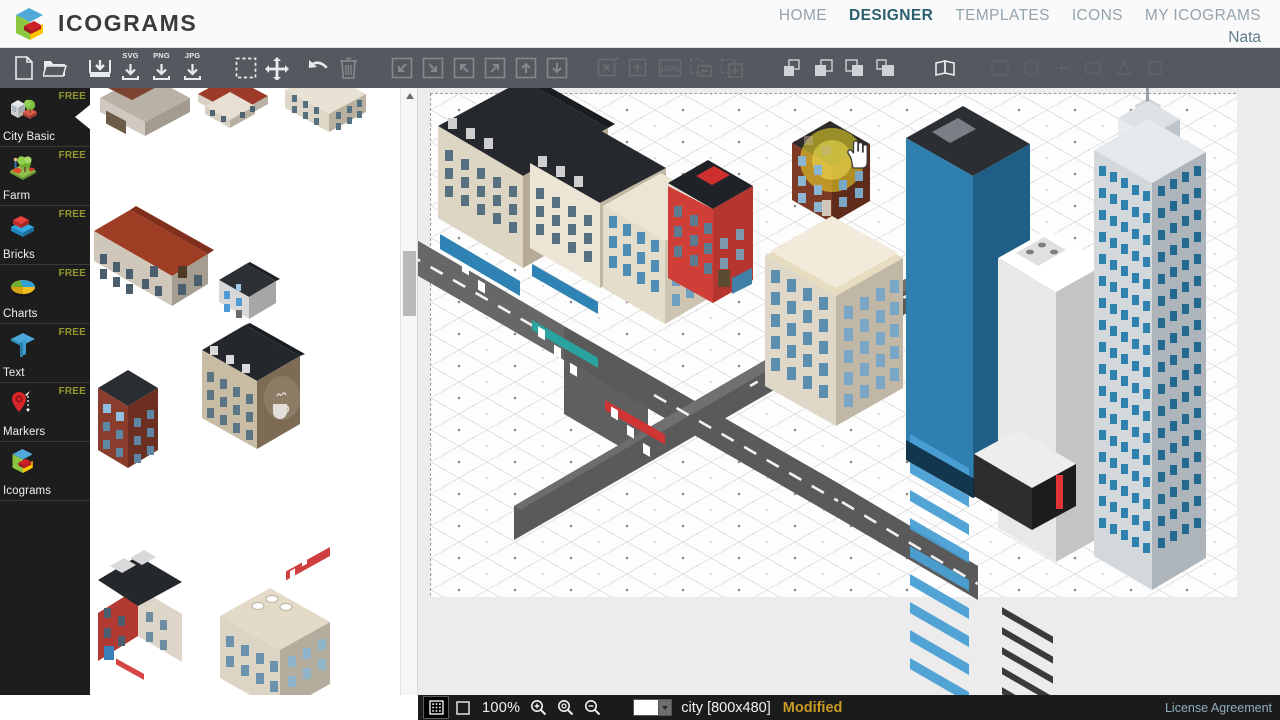 The image size is (1280, 720). I want to click on sidebar-item-farm: FREE Farm, so click(45, 176).